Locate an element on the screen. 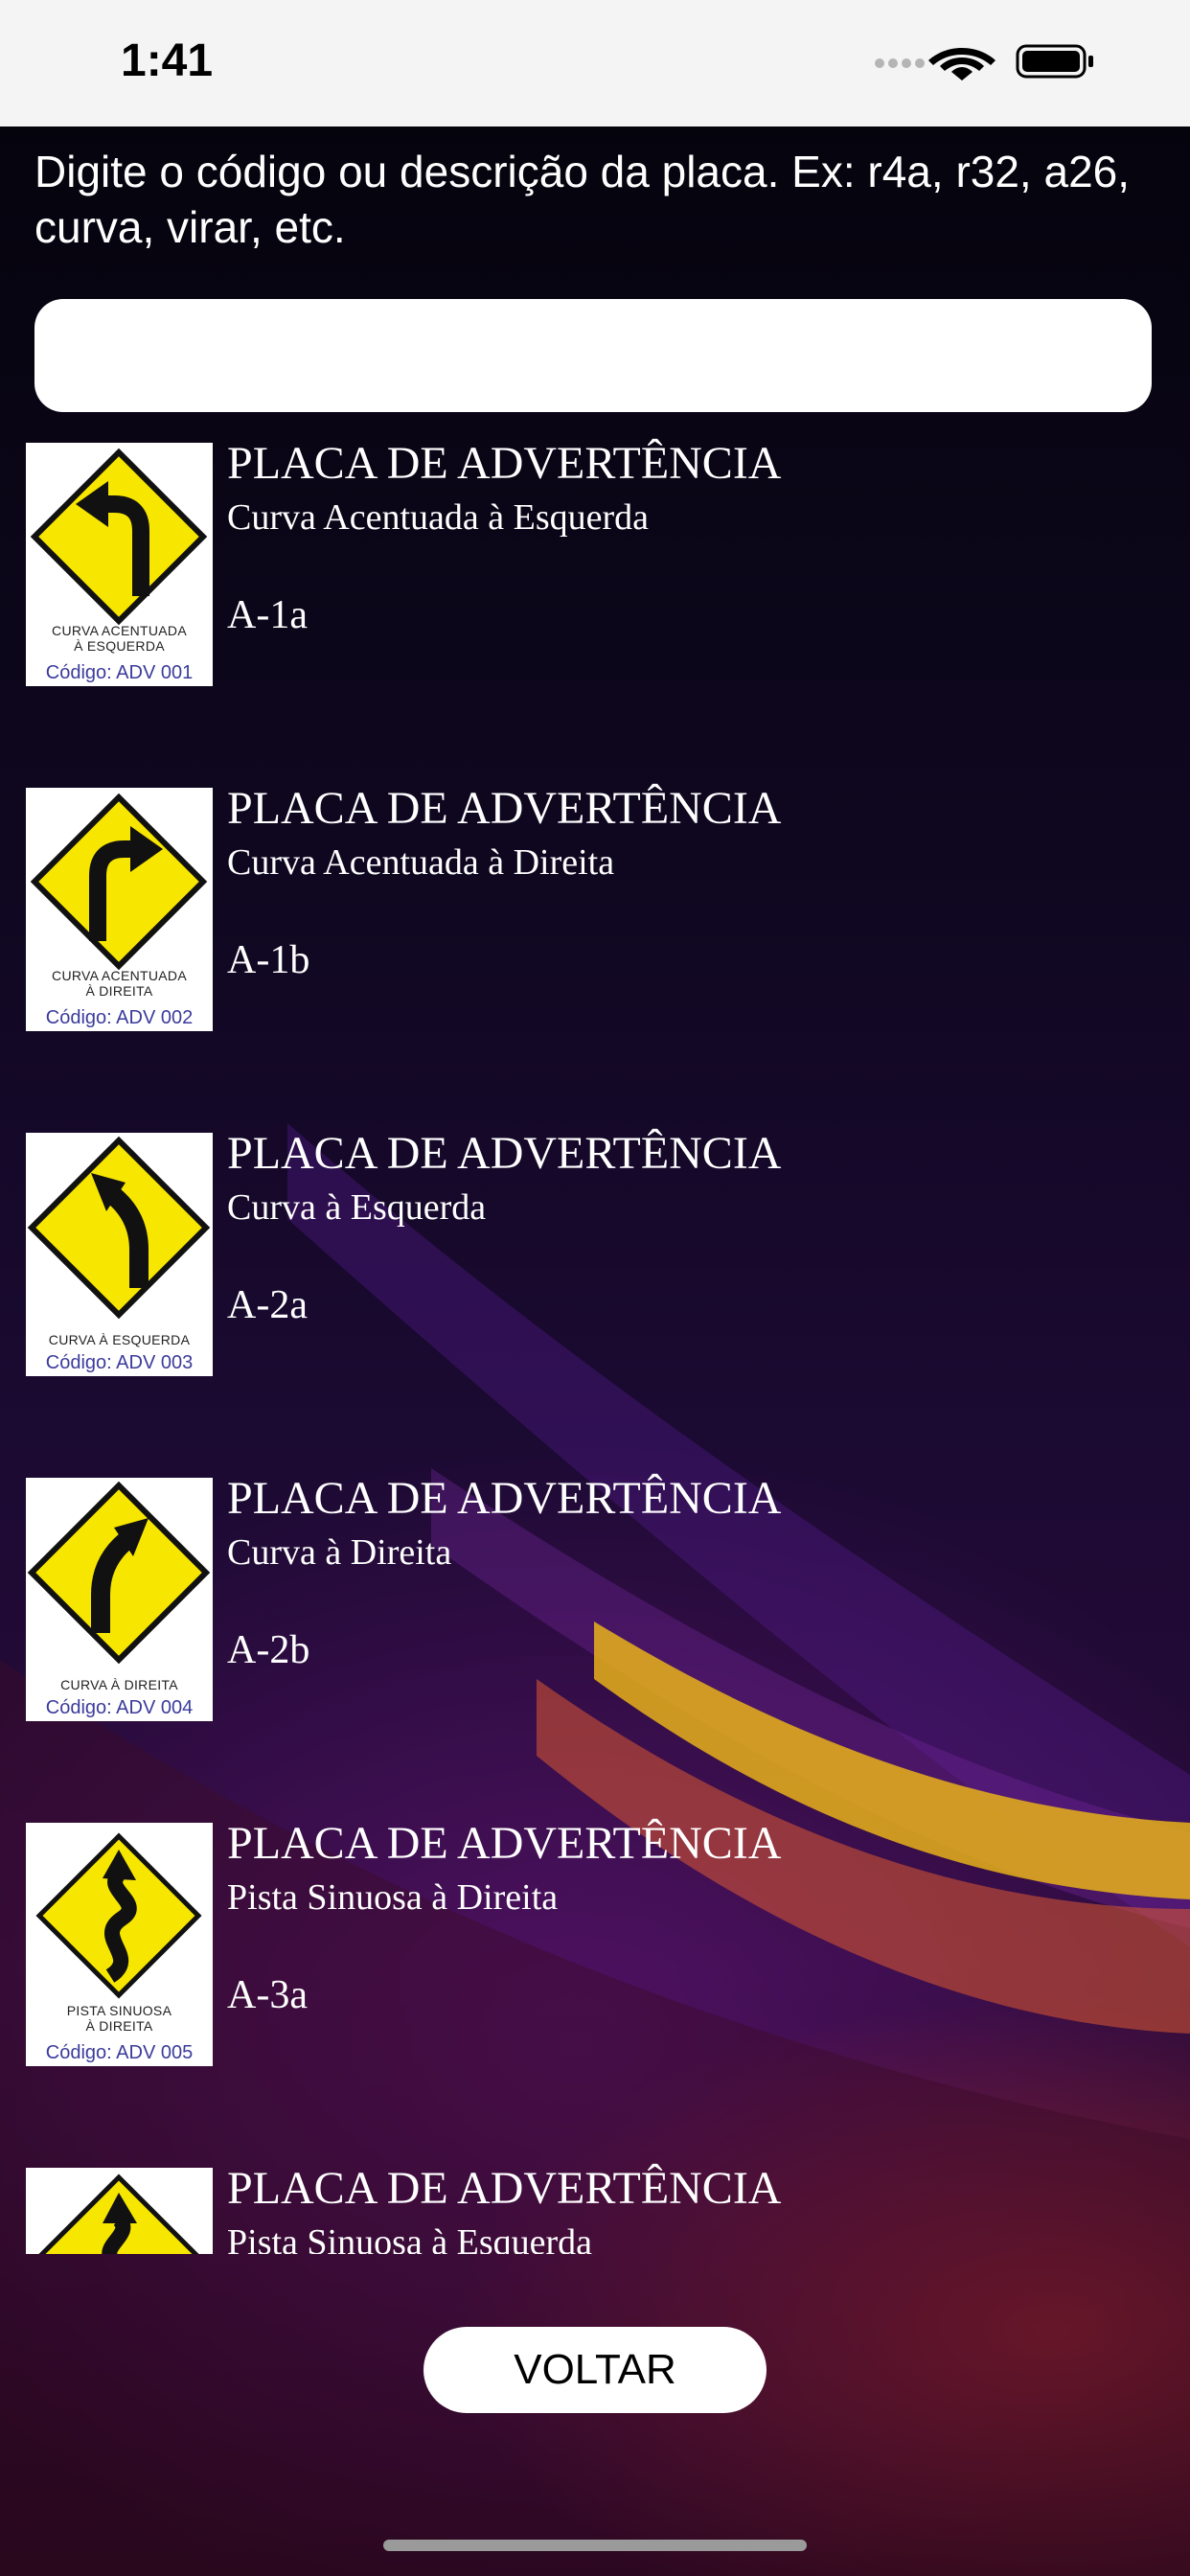 The width and height of the screenshot is (1190, 2576). winding-road-left-sign-icon is located at coordinates (120, 2211).